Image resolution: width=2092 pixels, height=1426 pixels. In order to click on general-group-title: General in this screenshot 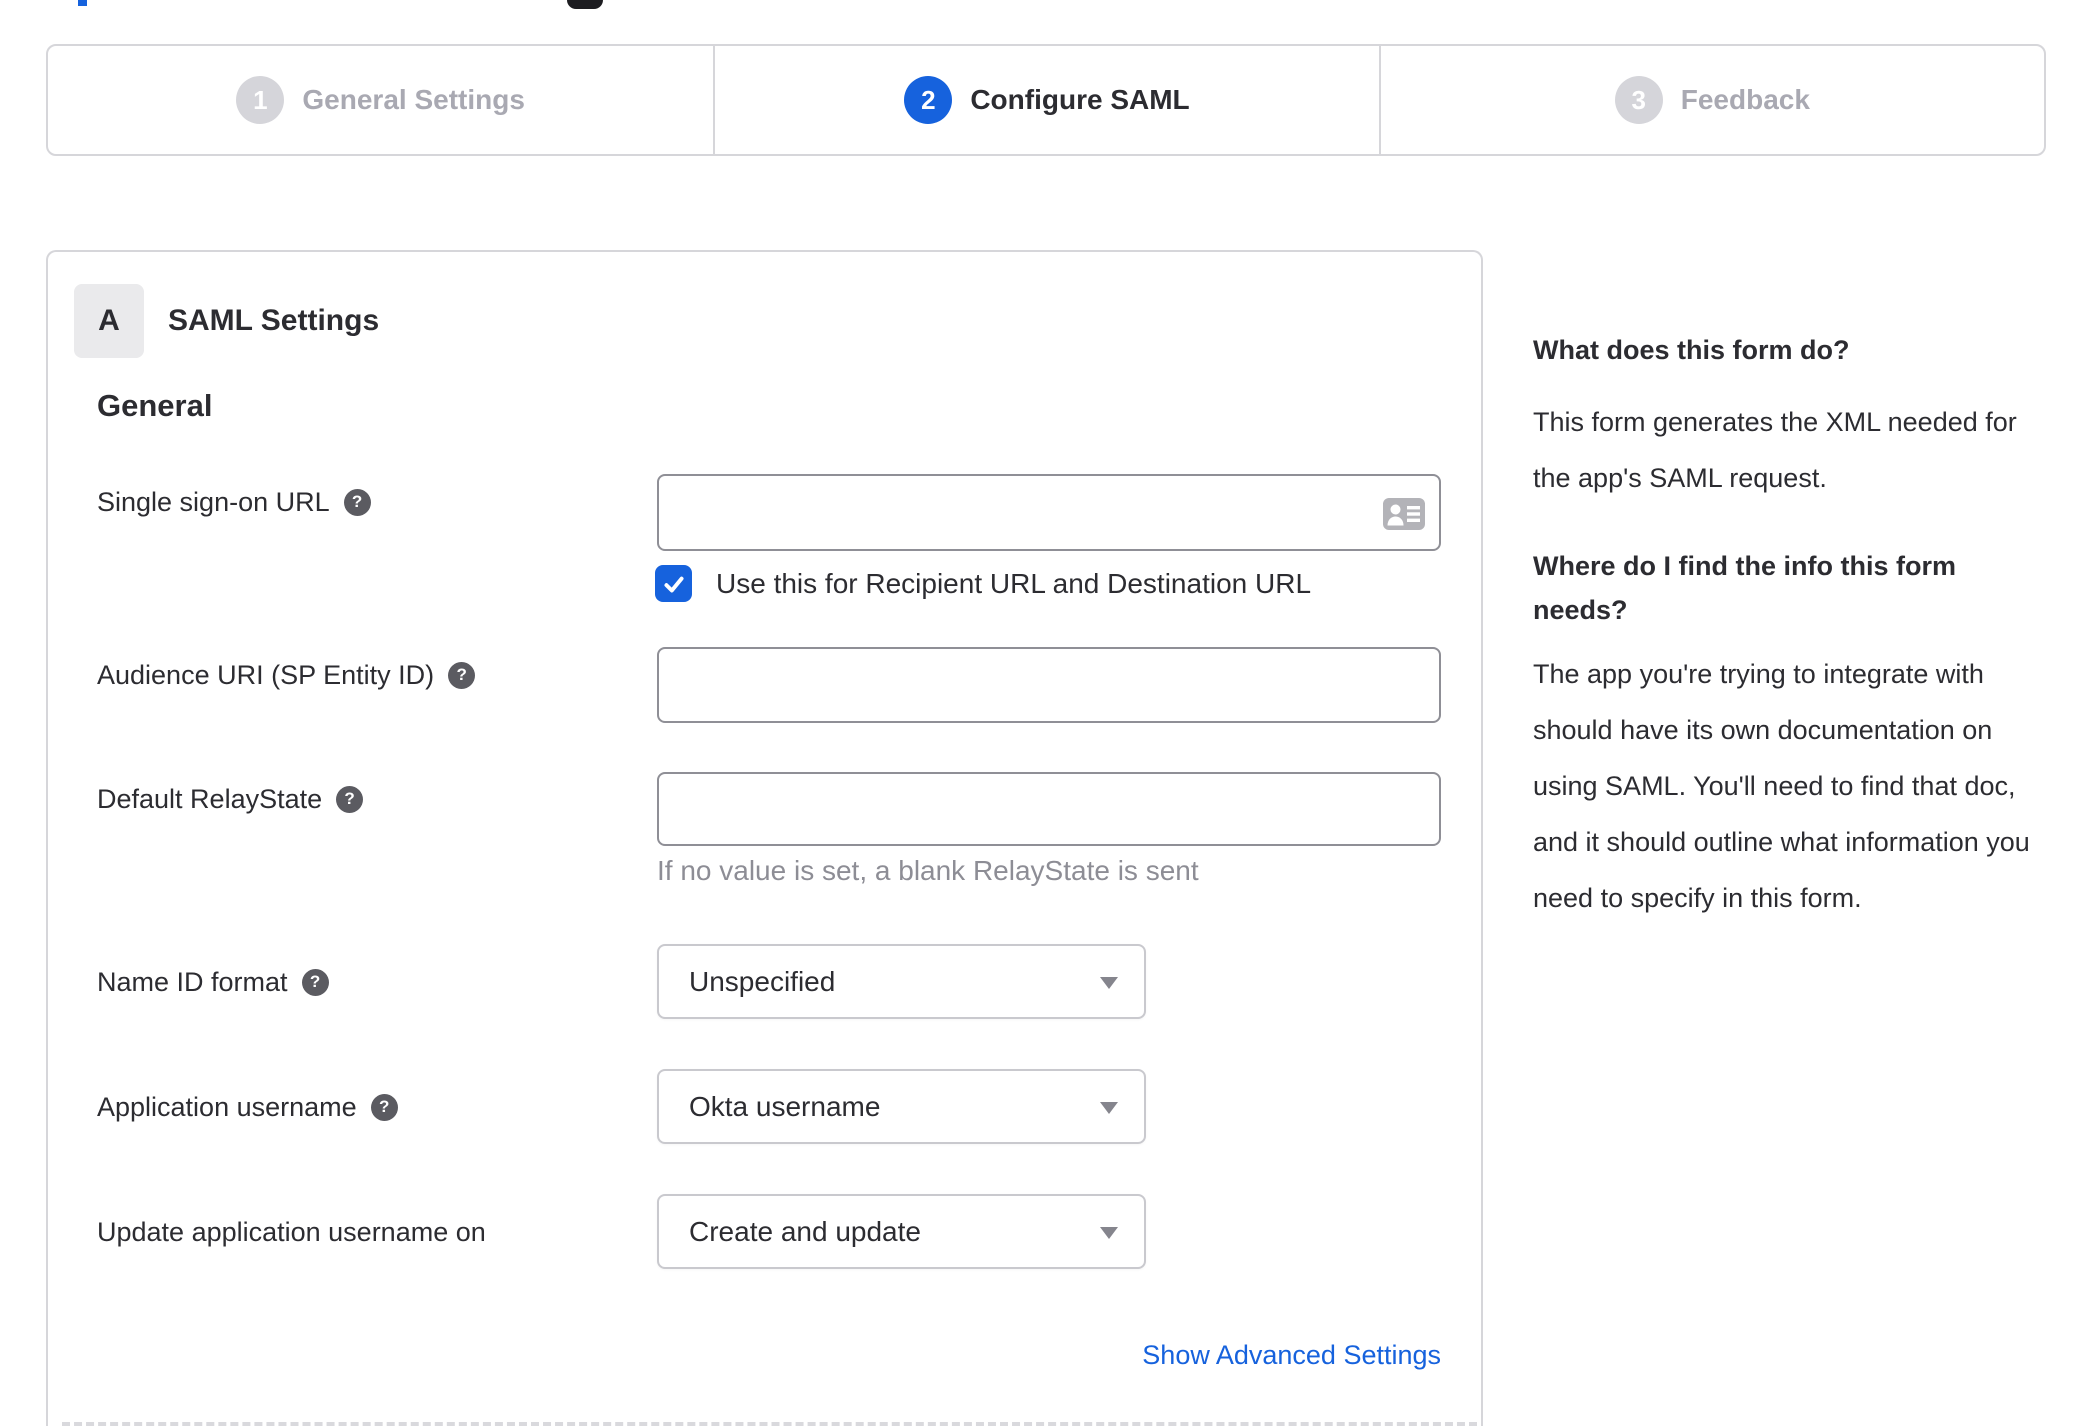, I will do `click(155, 405)`.